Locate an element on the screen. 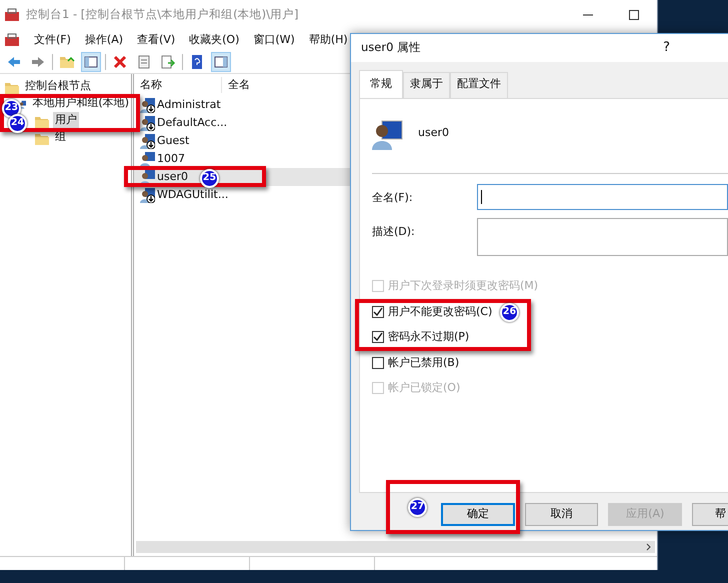 The height and width of the screenshot is (583, 728). field-label: 描述(D): is located at coordinates (394, 232).